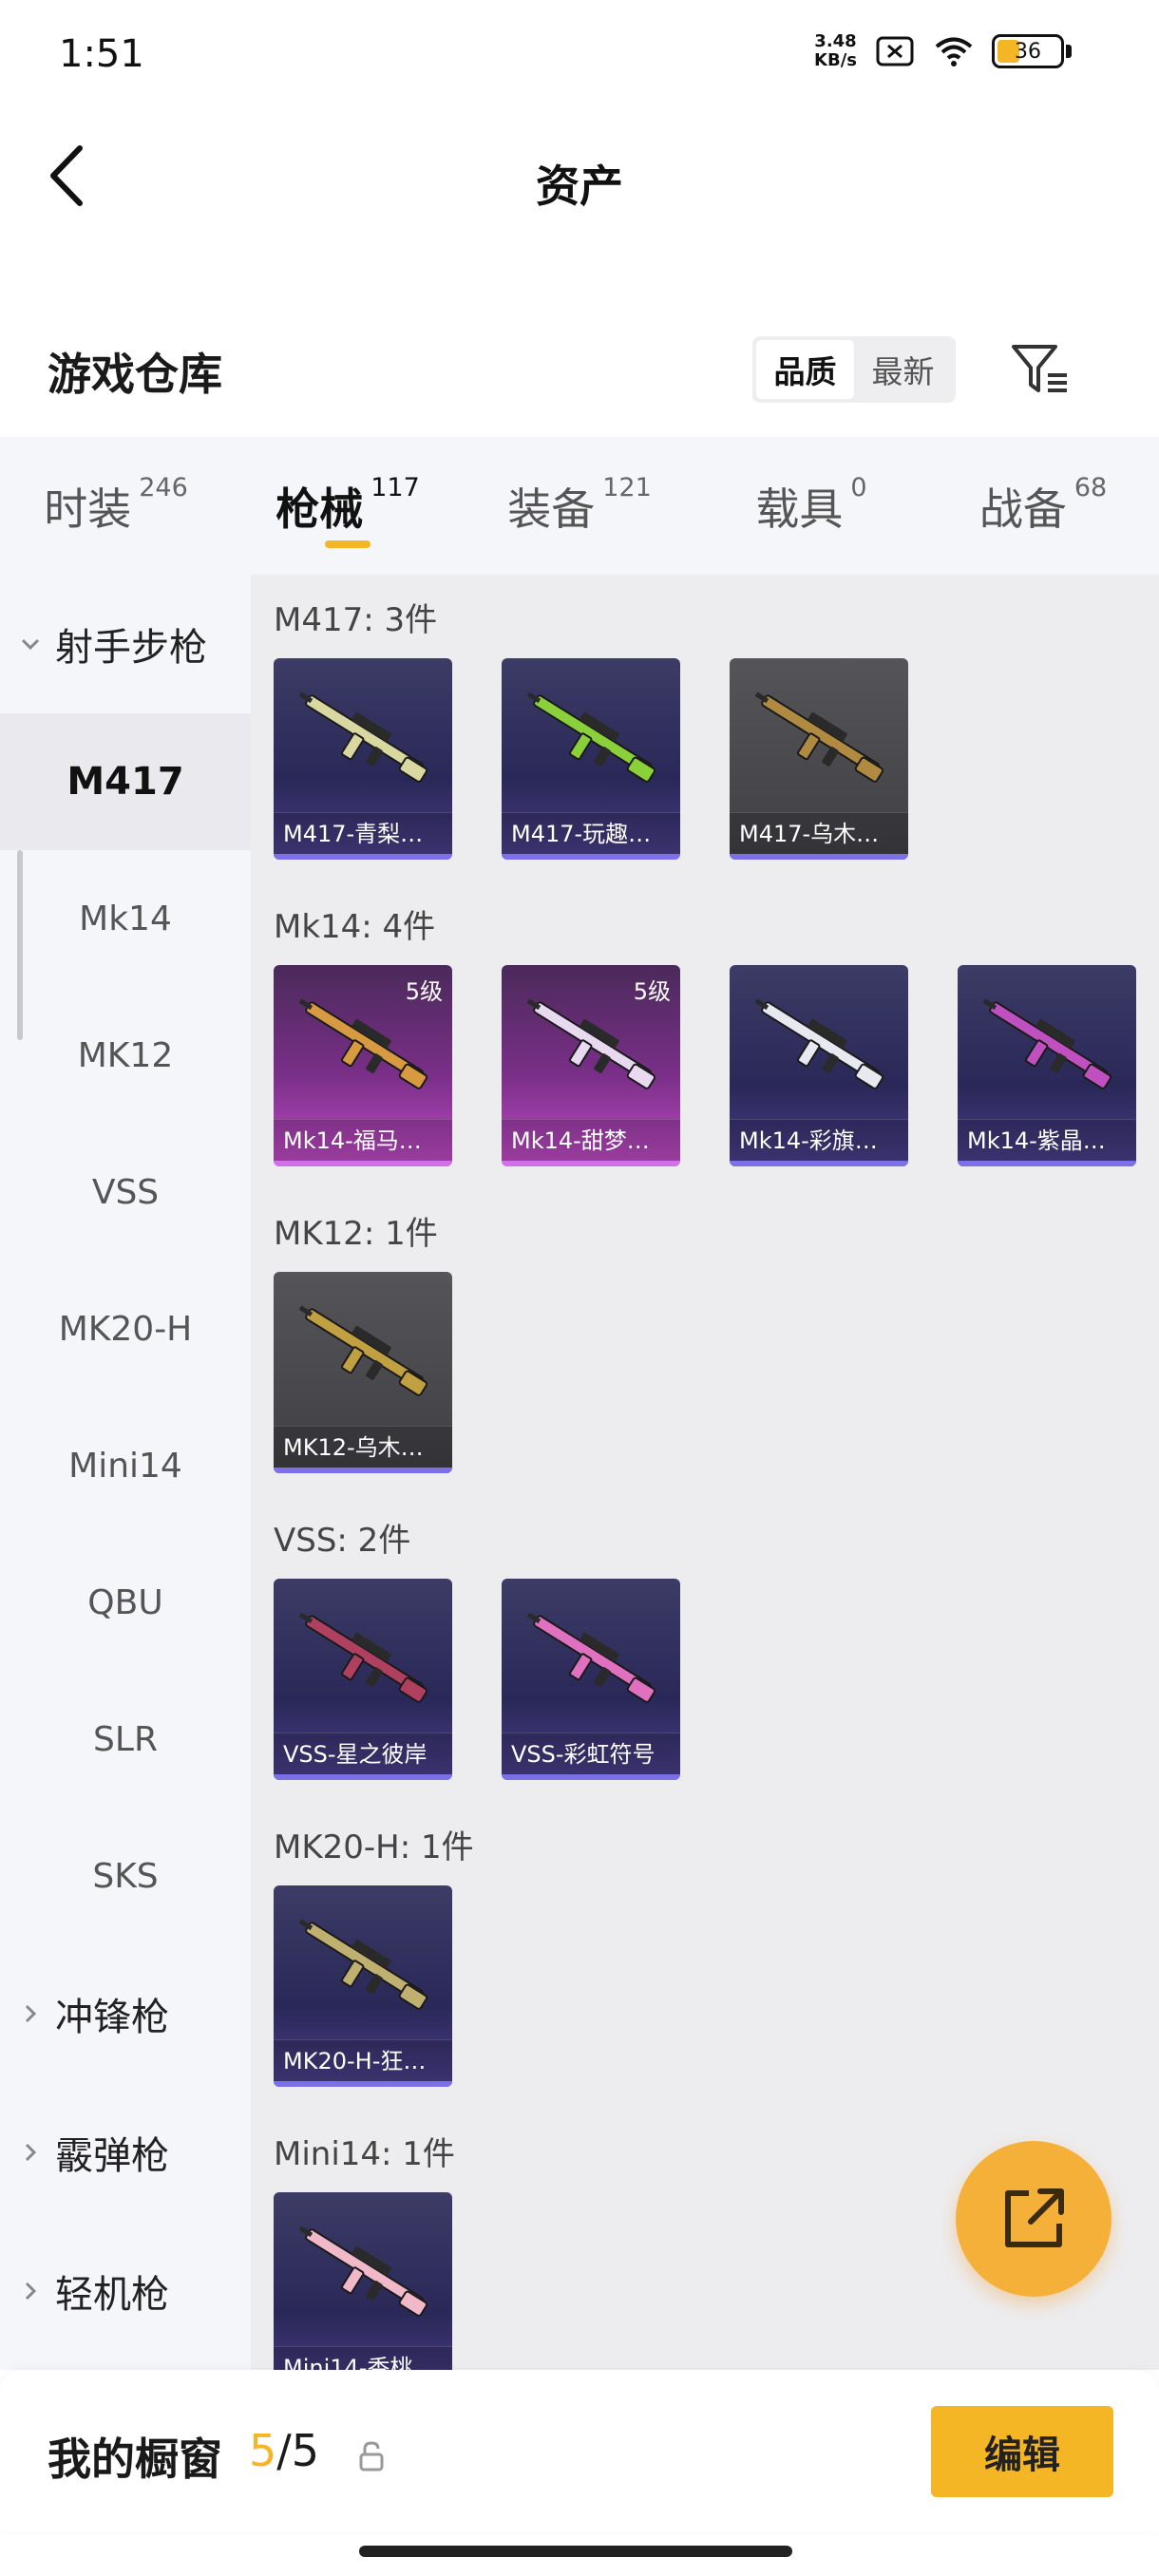 The image size is (1159, 2576). I want to click on sort-toggle: 品质 最新, so click(854, 369).